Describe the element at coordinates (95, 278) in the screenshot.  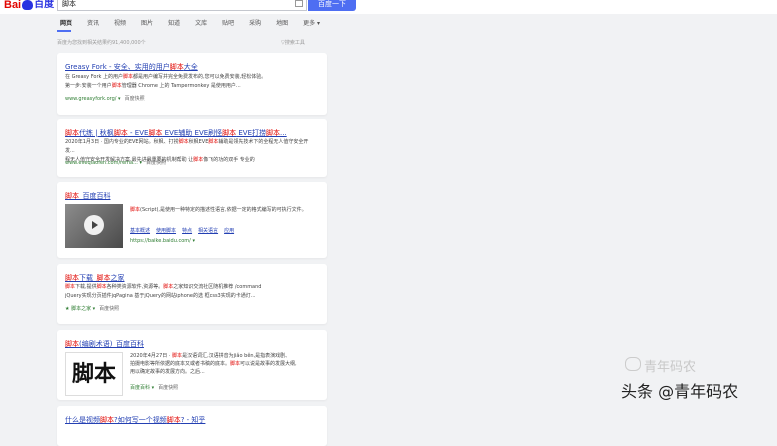
I see `result-title: 脚本下载_脚本之家` at that location.